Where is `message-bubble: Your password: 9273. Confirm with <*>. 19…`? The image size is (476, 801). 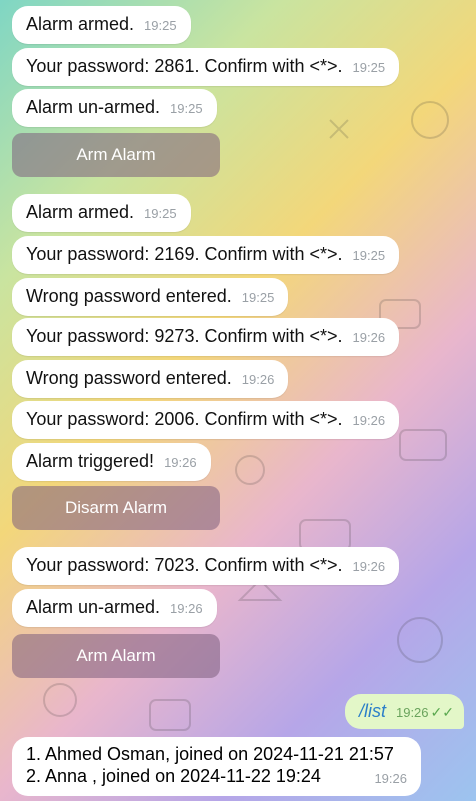 message-bubble: Your password: 9273. Confirm with <*>. 19… is located at coordinates (206, 337).